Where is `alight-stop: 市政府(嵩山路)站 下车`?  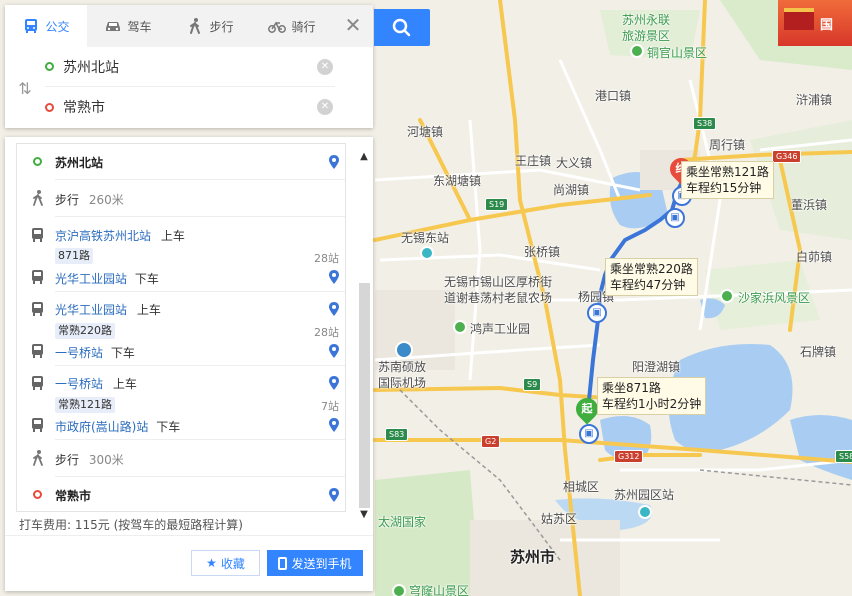 alight-stop: 市政府(嵩山路)站 下车 is located at coordinates (117, 426).